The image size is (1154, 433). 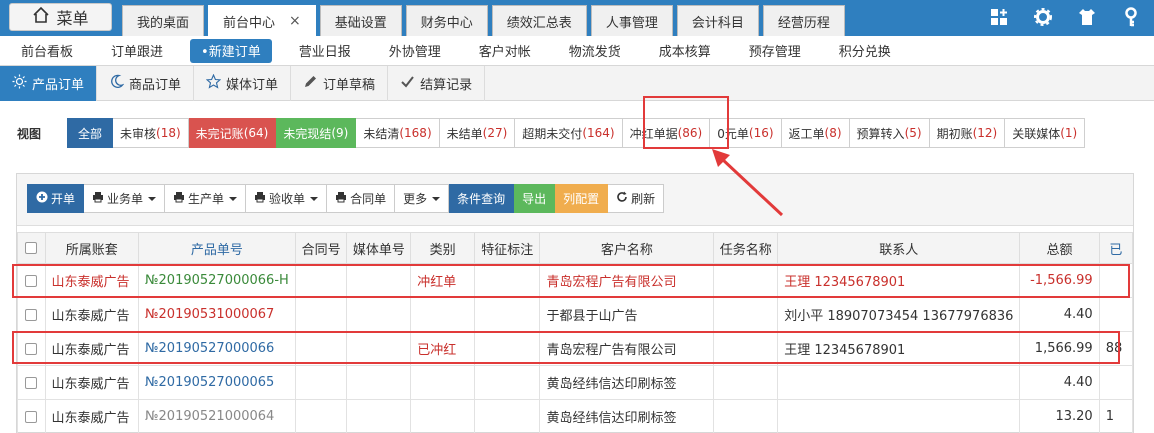 I want to click on toolbar: 开单 业务单 生产单 验收单 合同单 更多 条件查询 导出 列配置 刷新, so click(x=575, y=200).